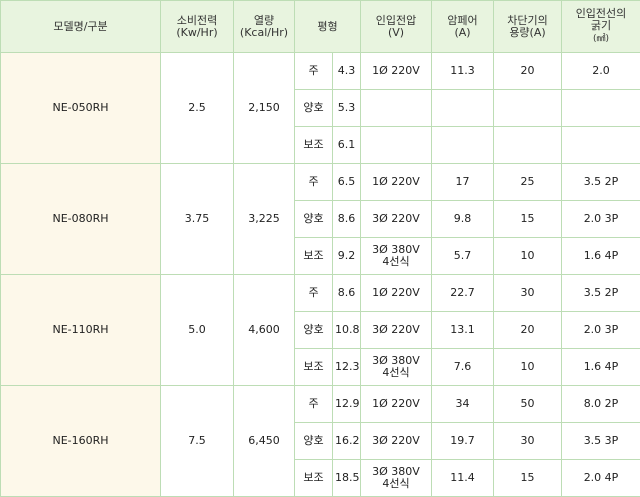 Image resolution: width=640 pixels, height=497 pixels. I want to click on size-cell: 6.1, so click(346, 145).